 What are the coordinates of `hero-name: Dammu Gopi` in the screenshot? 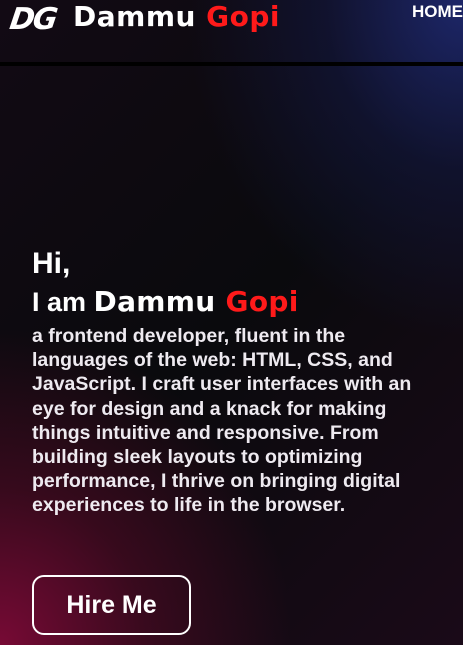 It's located at (196, 301).